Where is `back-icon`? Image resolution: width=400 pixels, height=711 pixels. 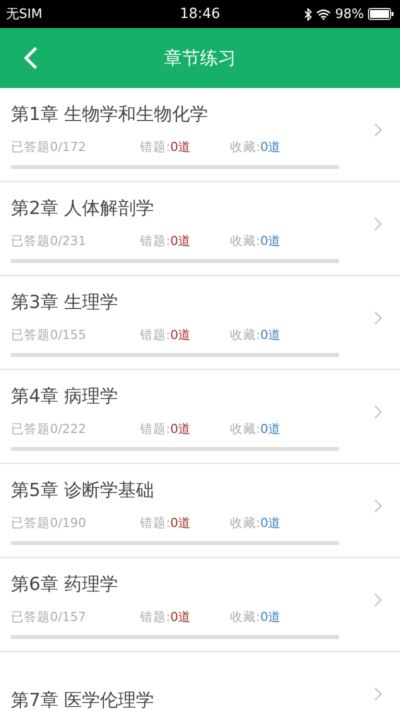
back-icon is located at coordinates (31, 58).